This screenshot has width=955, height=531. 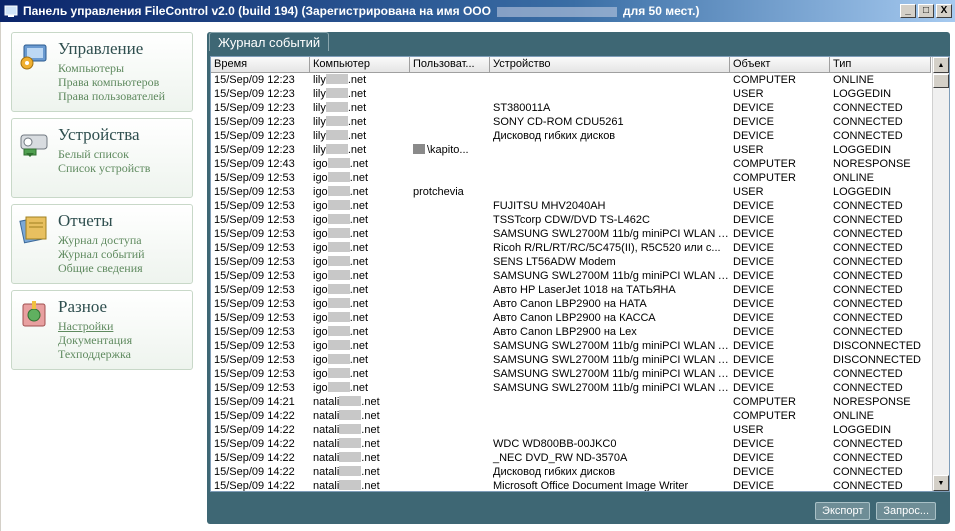 What do you see at coordinates (85, 220) in the screenshot?
I see `panel-title: Отчеты` at bounding box center [85, 220].